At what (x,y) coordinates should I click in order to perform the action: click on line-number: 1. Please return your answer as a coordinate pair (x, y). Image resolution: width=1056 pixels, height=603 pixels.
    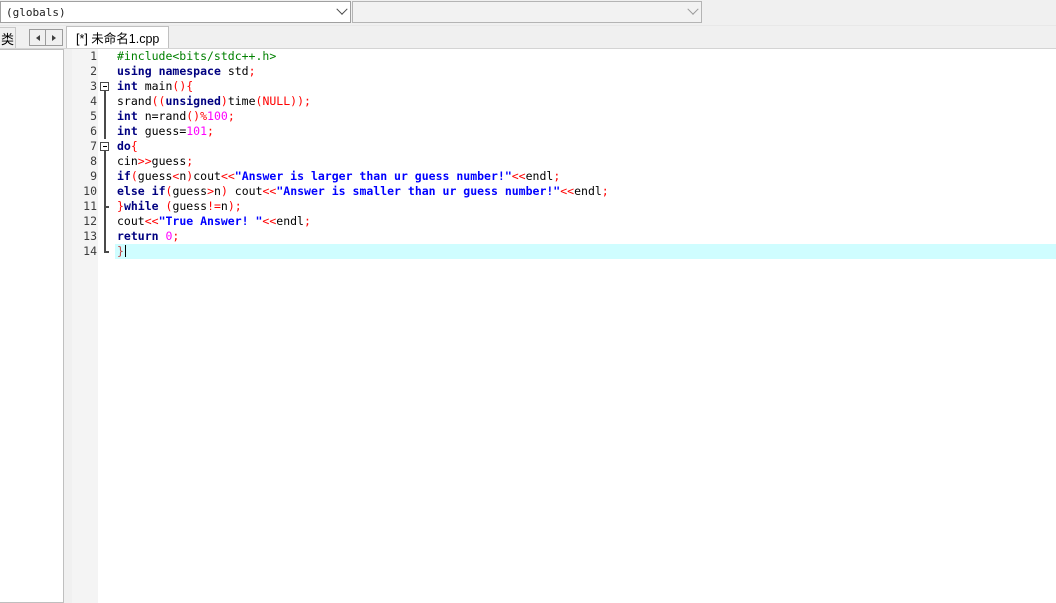
    Looking at the image, I should click on (93, 56).